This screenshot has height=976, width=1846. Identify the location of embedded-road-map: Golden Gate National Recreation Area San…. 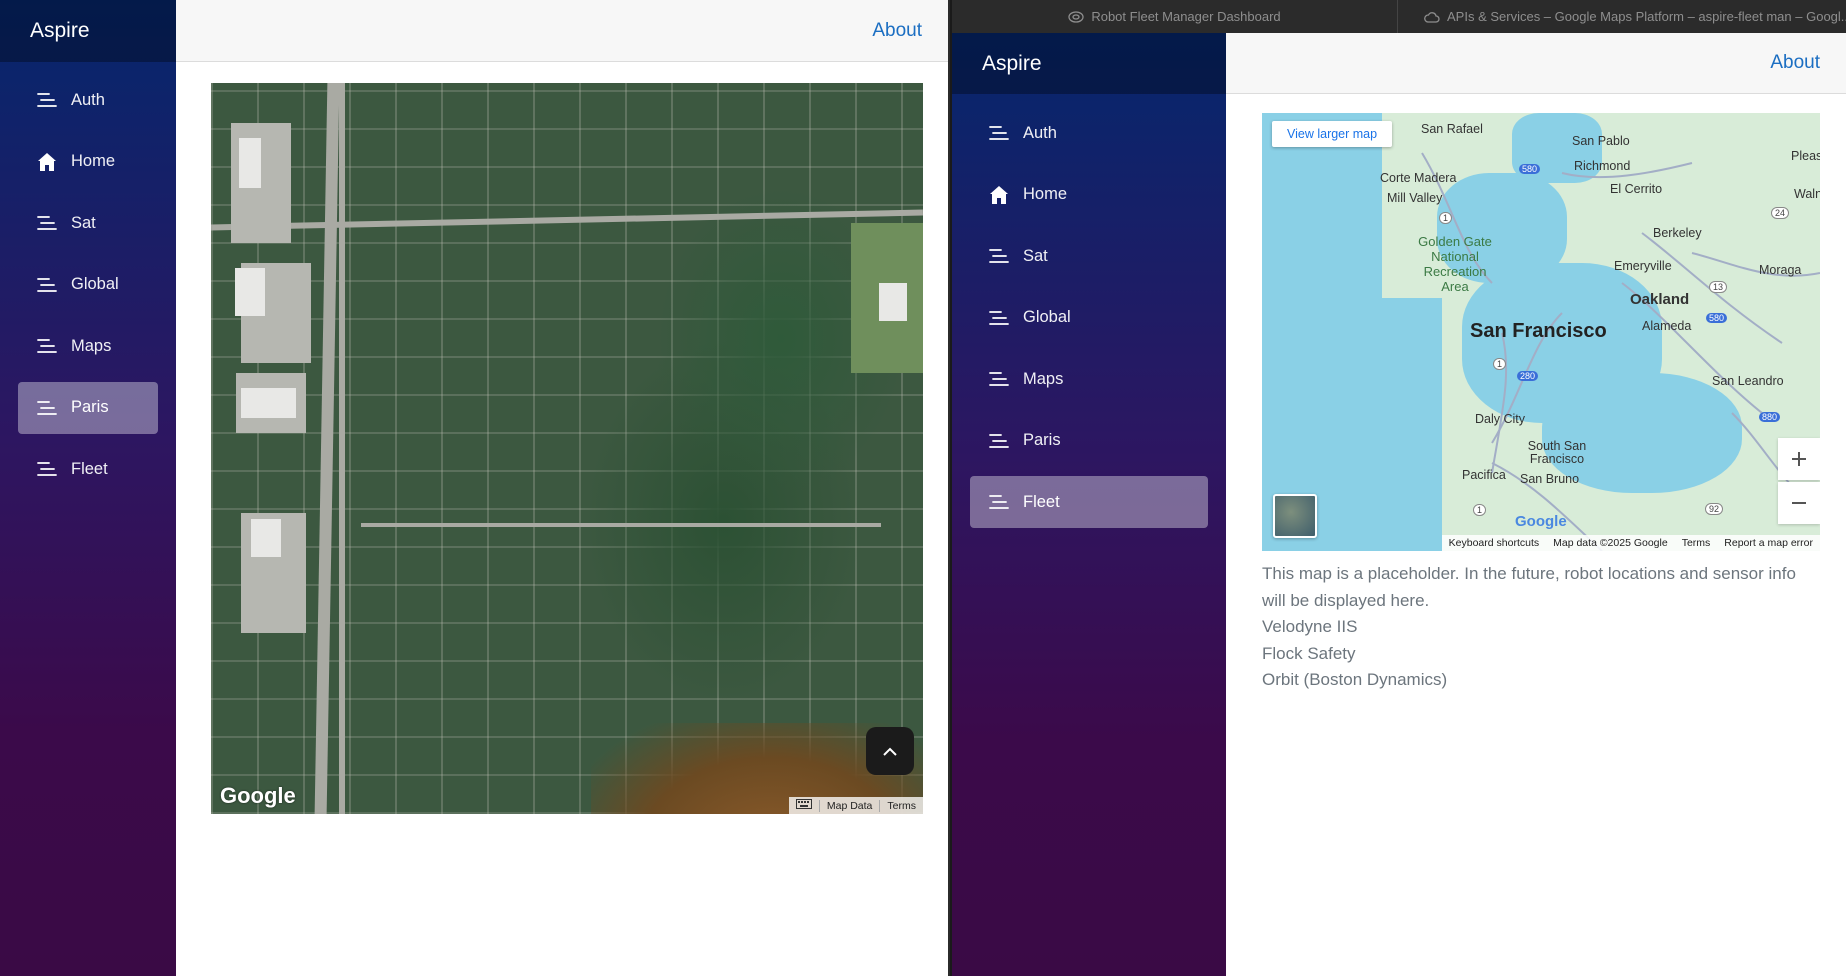
(1541, 332).